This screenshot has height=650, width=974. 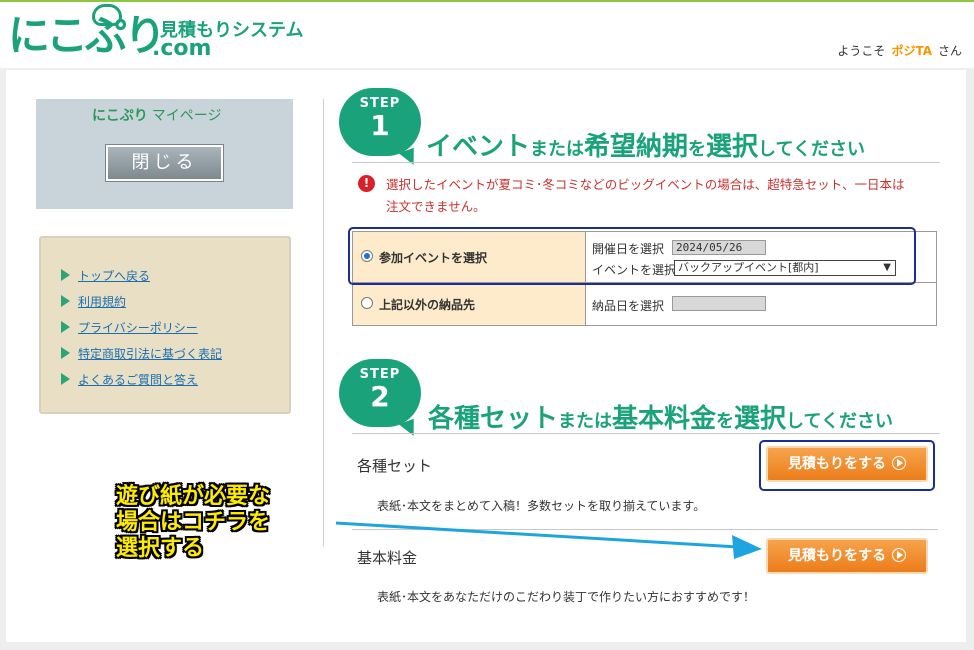 What do you see at coordinates (847, 465) in the screenshot?
I see `set-button-highlight` at bounding box center [847, 465].